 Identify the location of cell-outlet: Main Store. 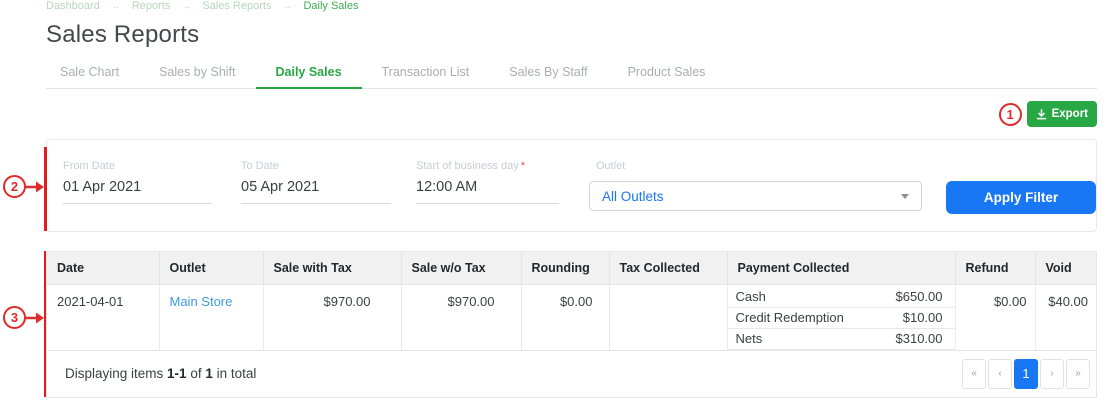
(211, 317).